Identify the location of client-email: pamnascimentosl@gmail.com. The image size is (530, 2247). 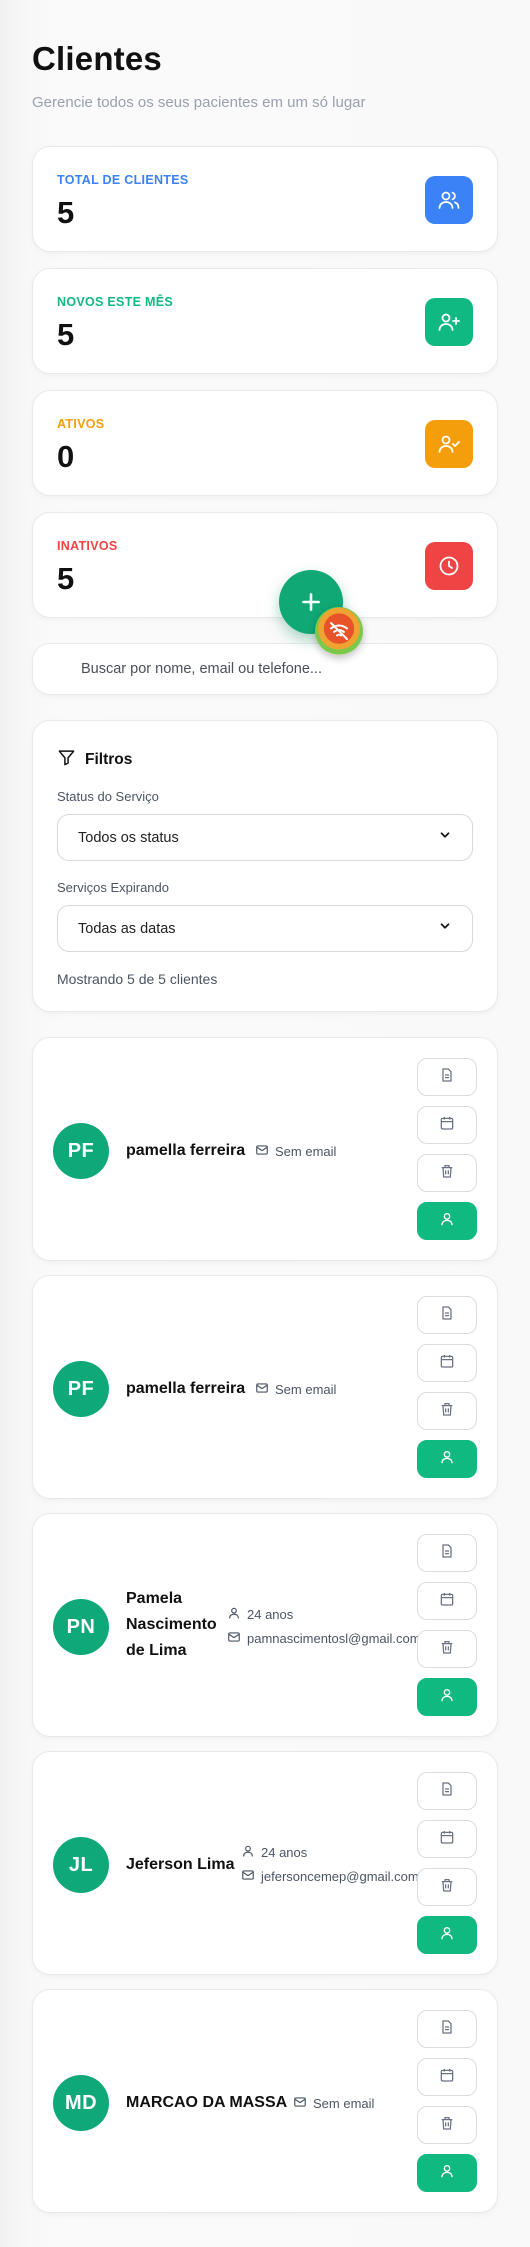
(324, 1638).